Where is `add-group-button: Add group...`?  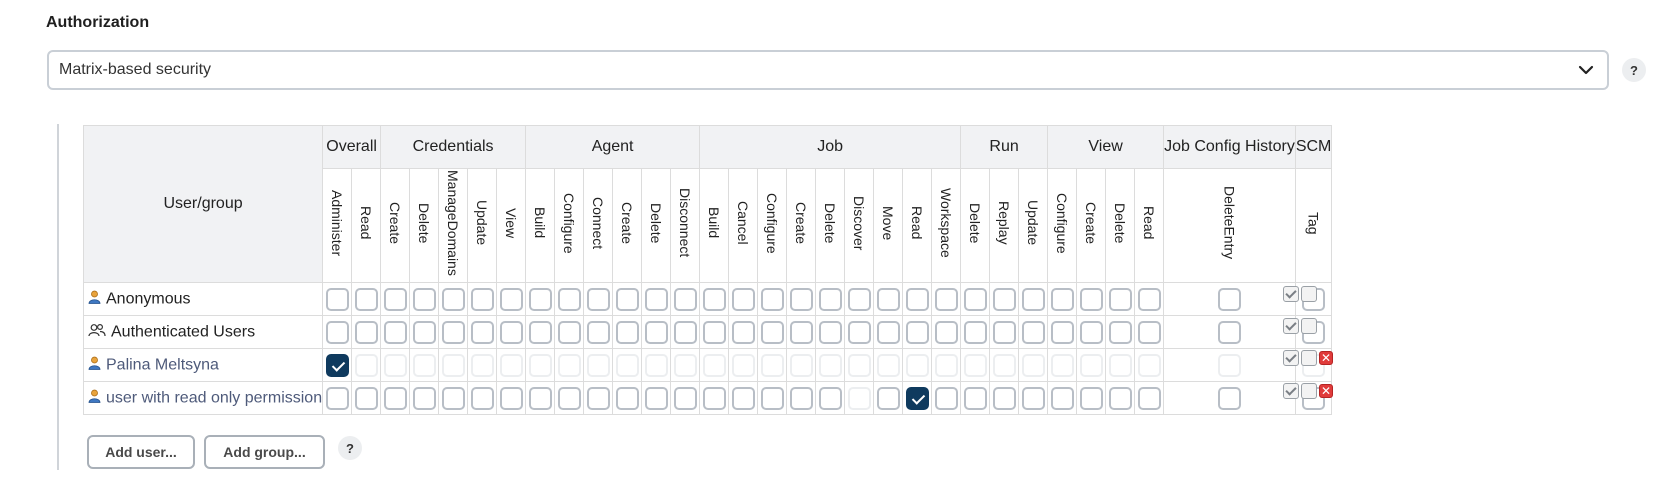
add-group-button: Add group... is located at coordinates (264, 452).